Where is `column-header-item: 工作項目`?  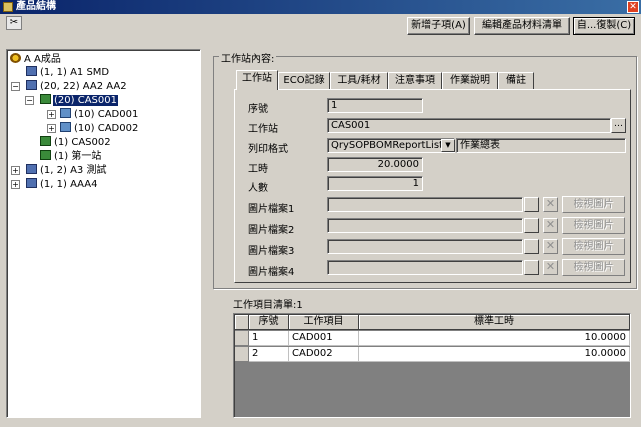
column-header-item: 工作項目 is located at coordinates (324, 322).